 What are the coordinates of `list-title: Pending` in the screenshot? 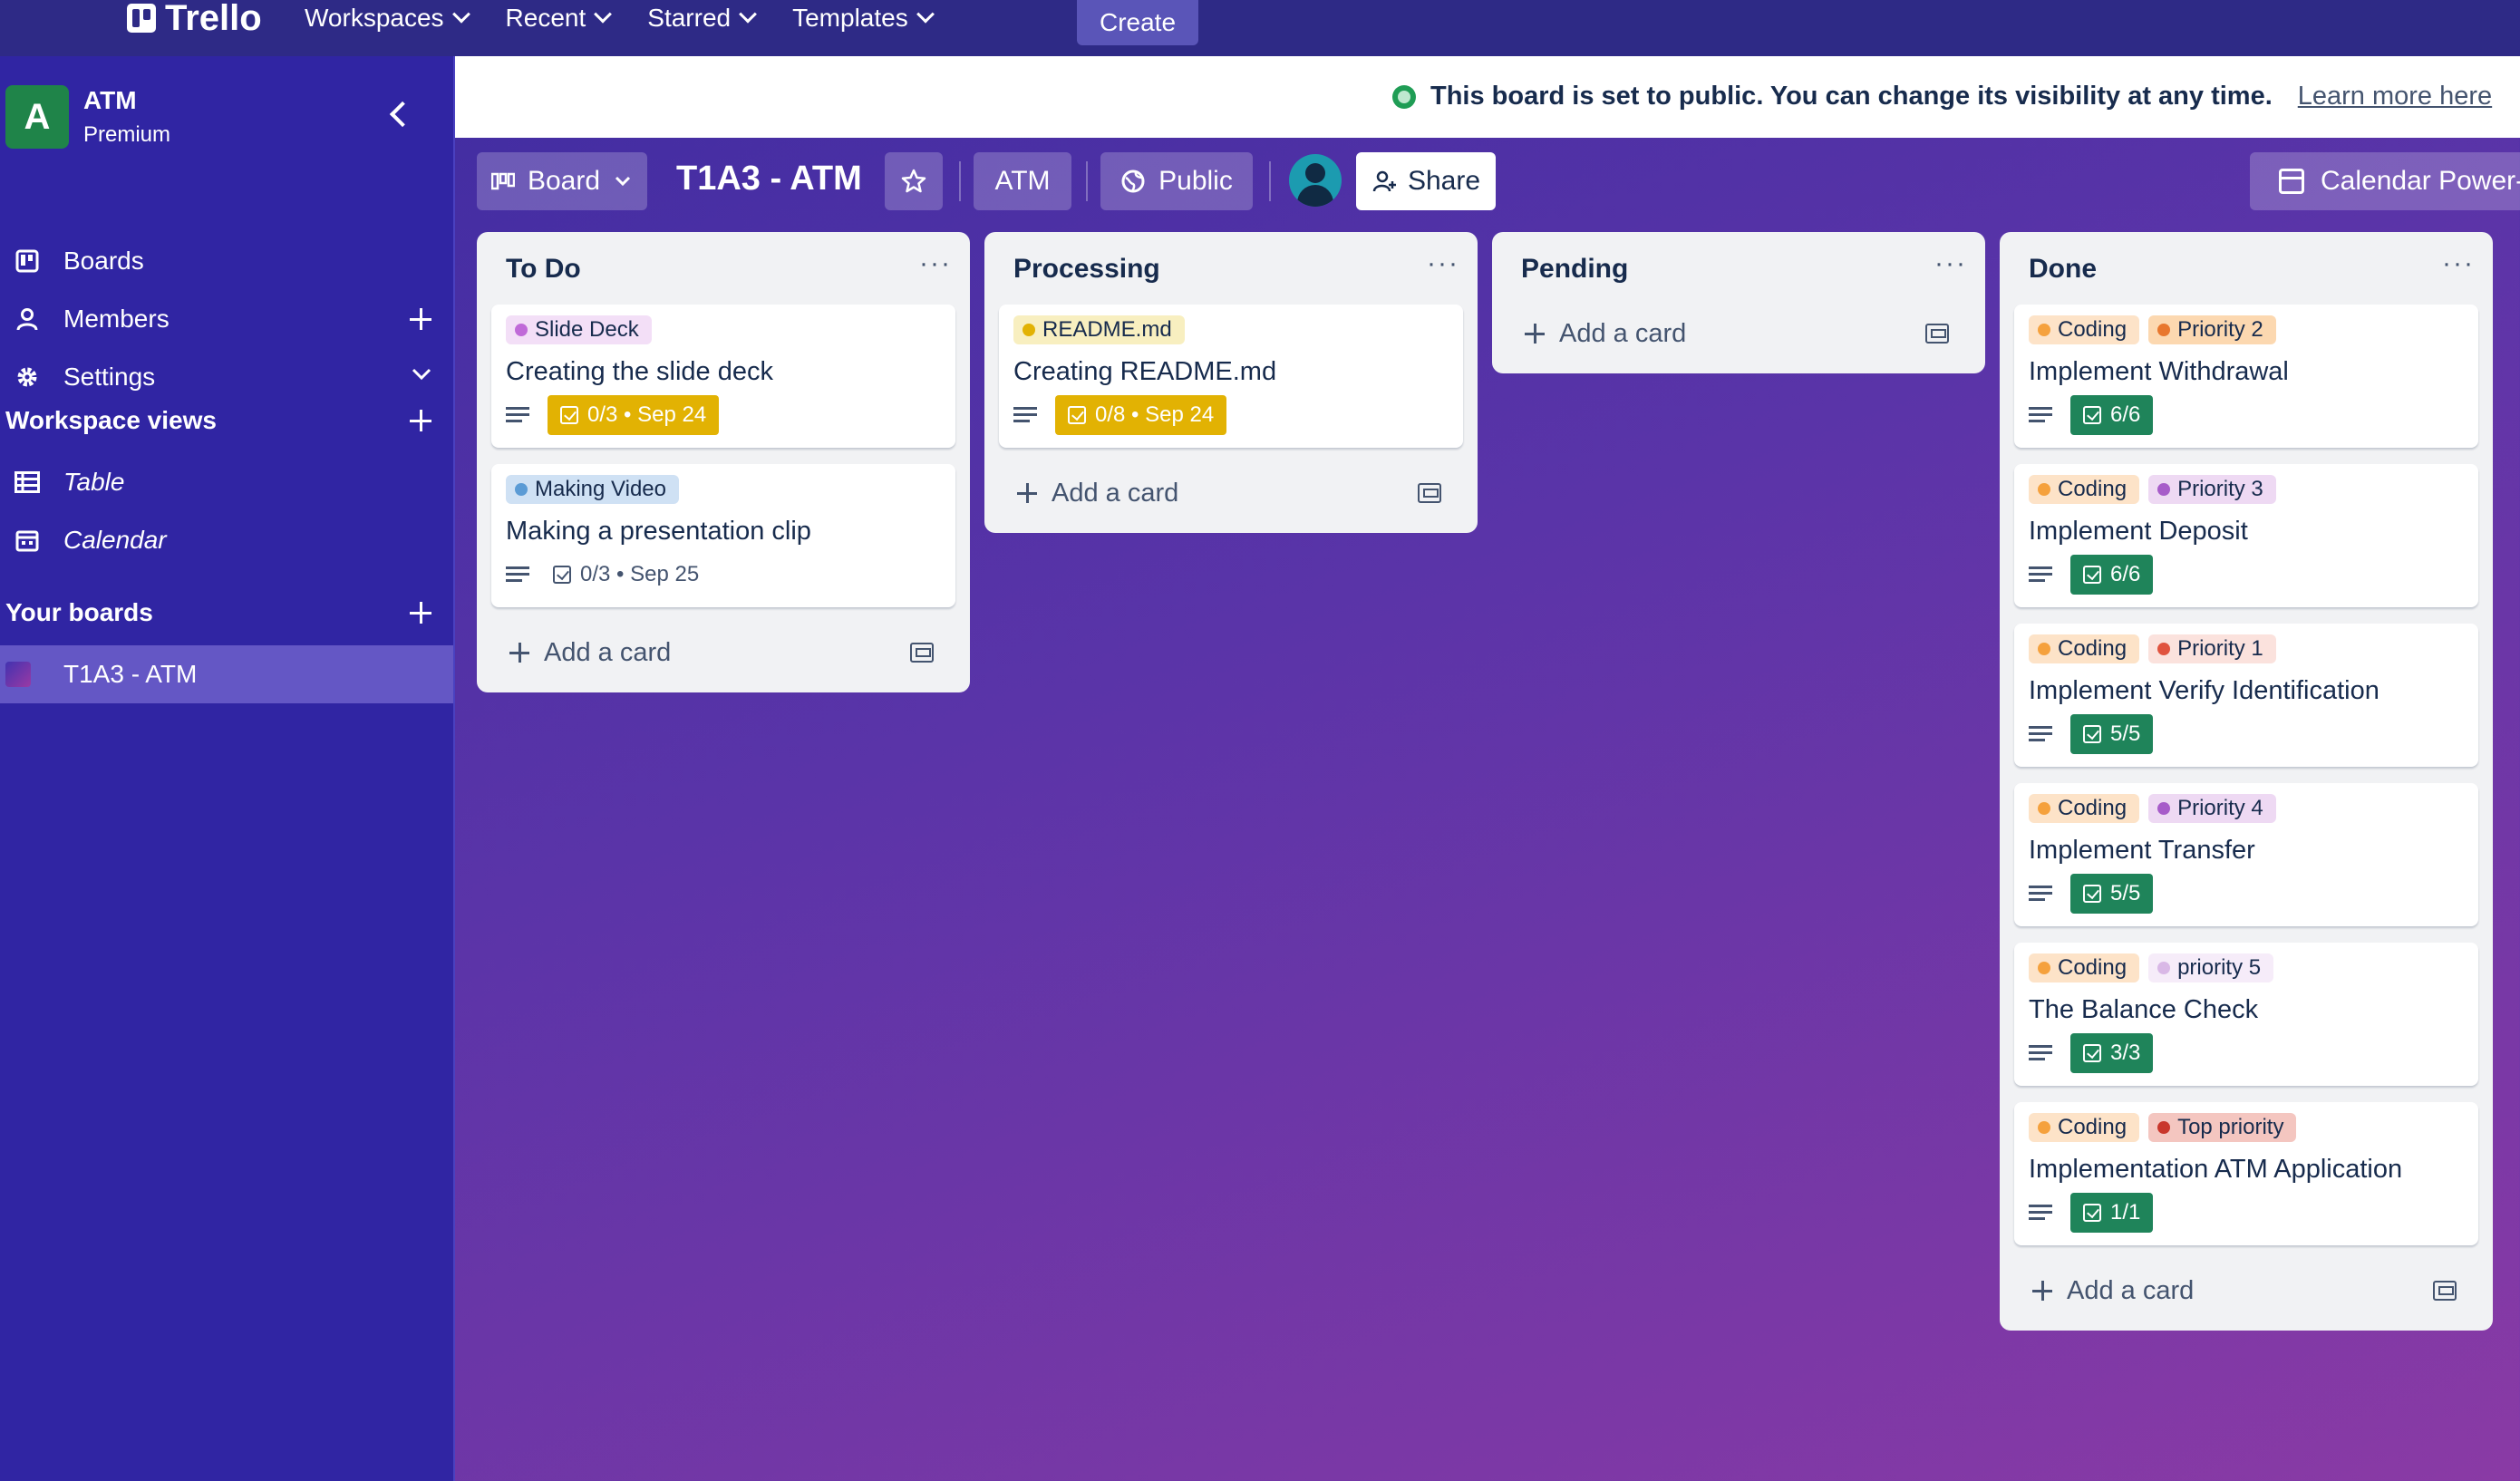 It's located at (1574, 269).